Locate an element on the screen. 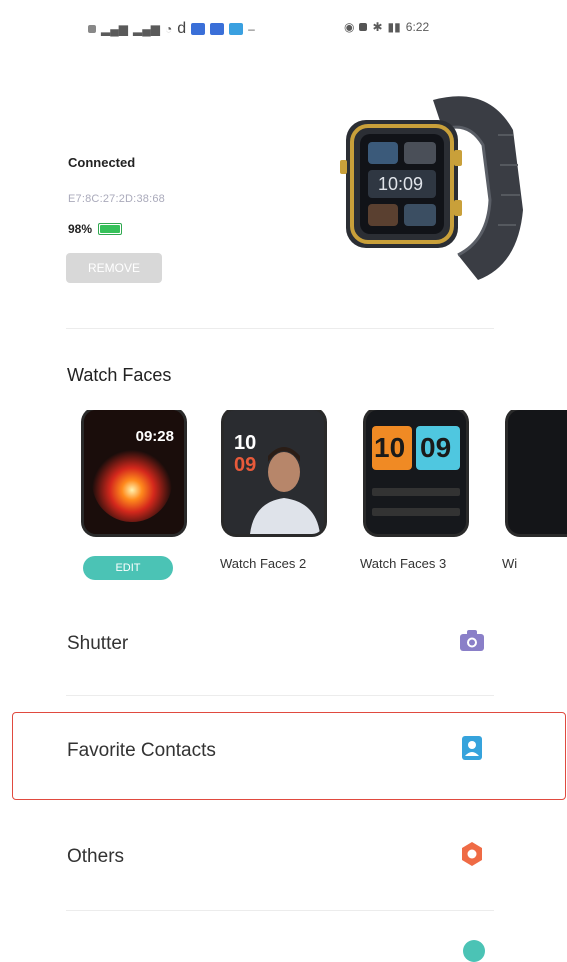 Image resolution: width=567 pixels, height=962 pixels. status-icons-left: ▂▄▆ ▂▄▆ ◔ d – is located at coordinates (171, 29).